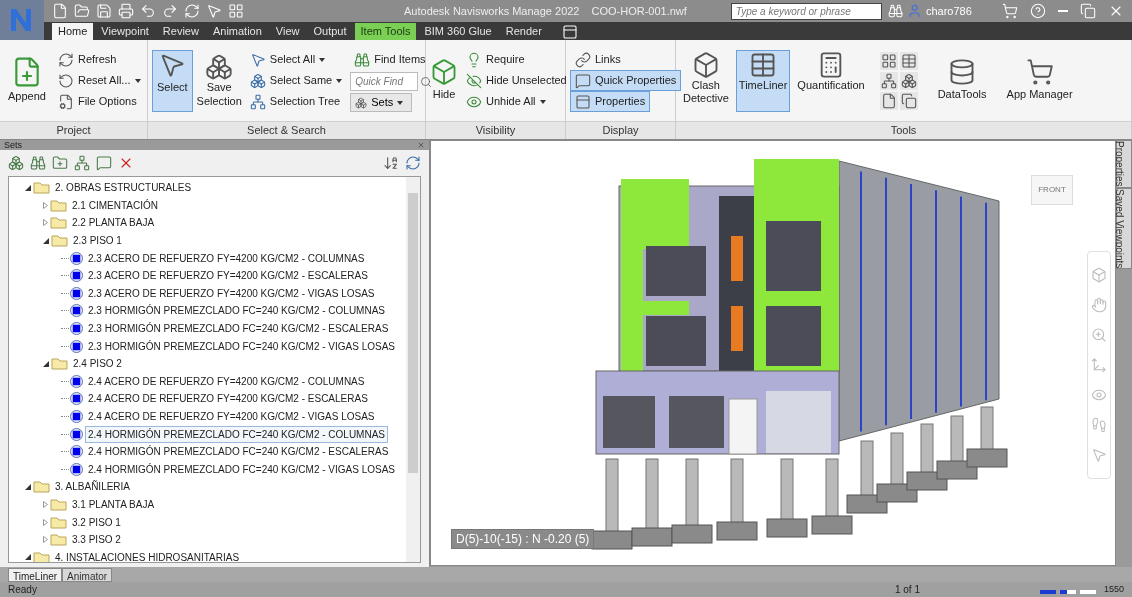 This screenshot has width=1132, height=597. What do you see at coordinates (381, 102) in the screenshot?
I see `sets-dropdown: Sets` at bounding box center [381, 102].